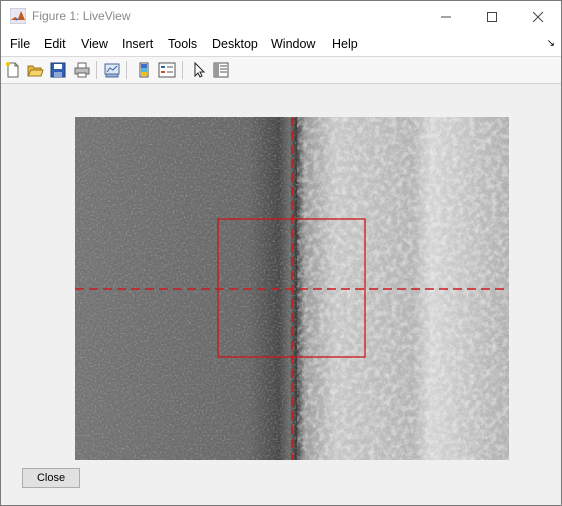 Image resolution: width=562 pixels, height=506 pixels. I want to click on save-icon, so click(58, 70).